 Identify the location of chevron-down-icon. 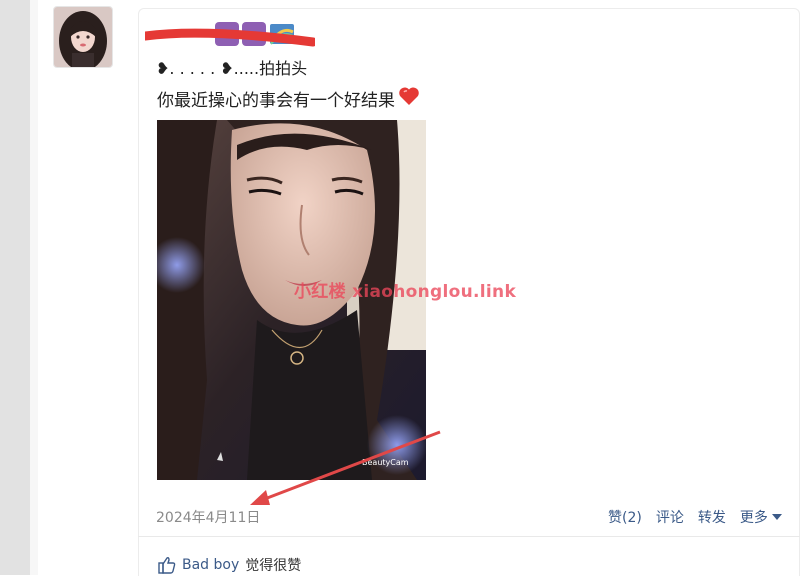
(776, 517).